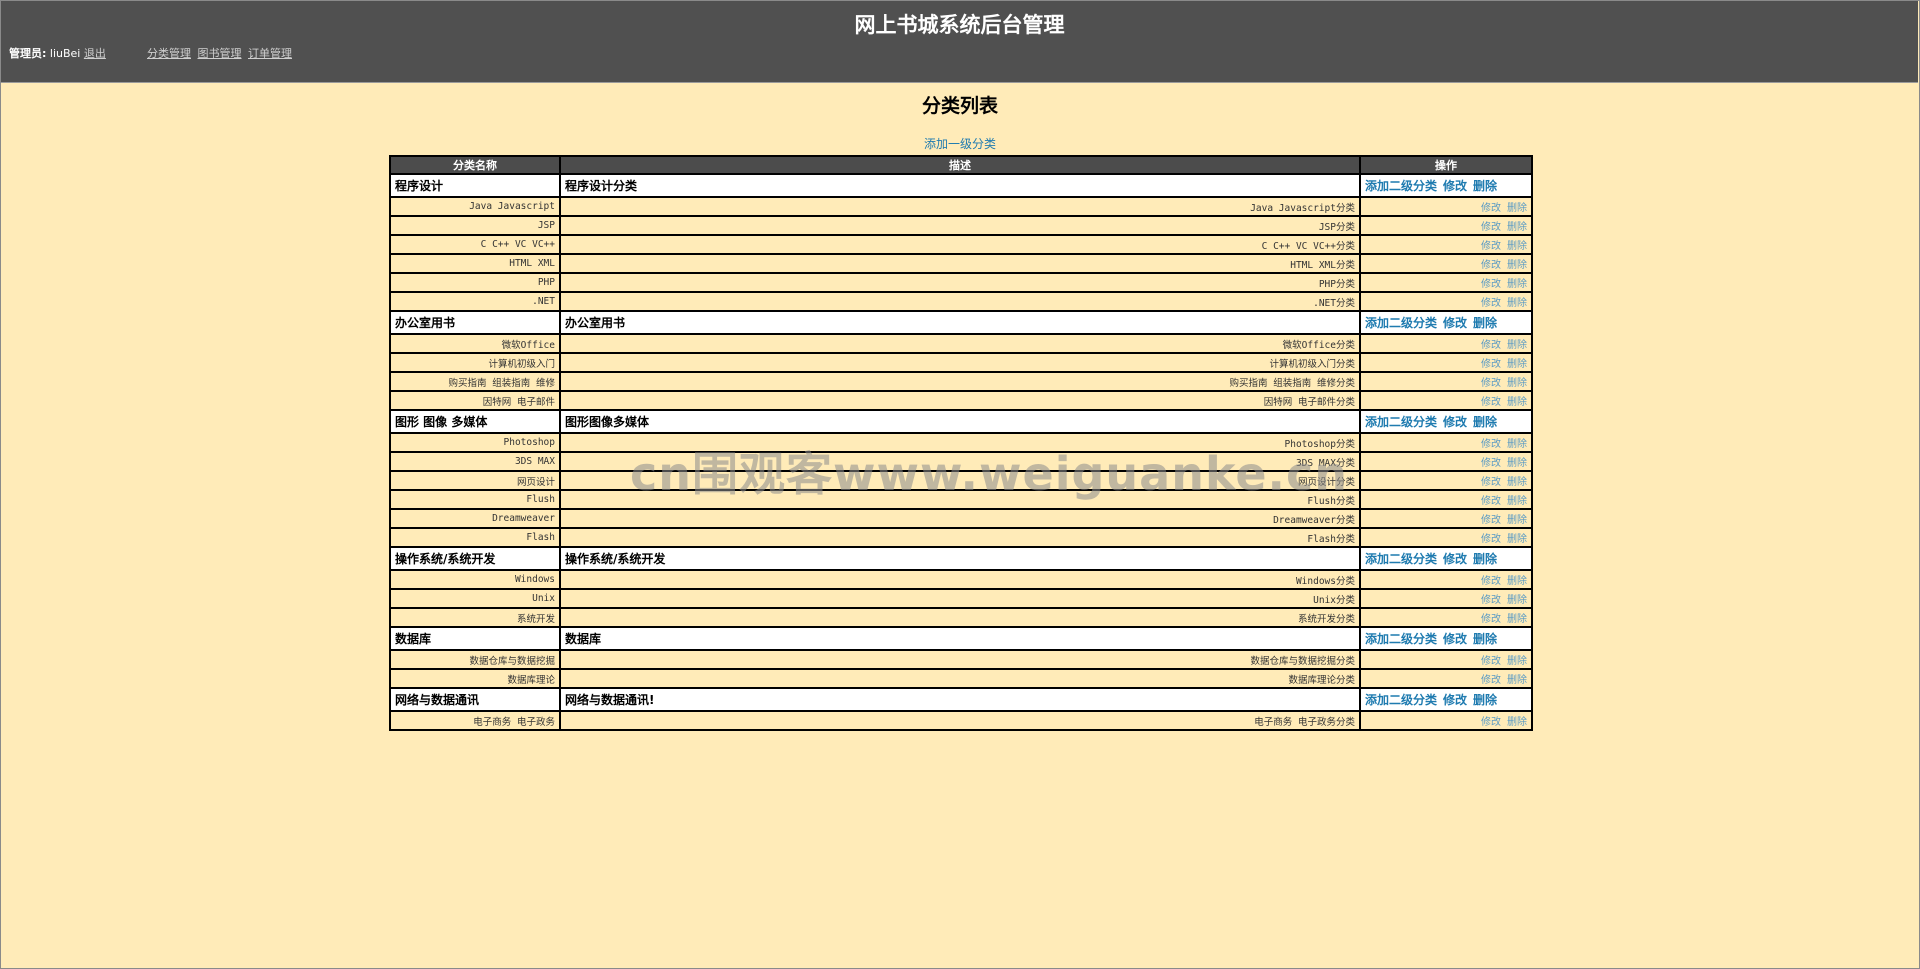  I want to click on category-row-level2: 数据仓库与数据挖掘 数据仓库与数据挖掘分类 修改 删除, so click(961, 659).